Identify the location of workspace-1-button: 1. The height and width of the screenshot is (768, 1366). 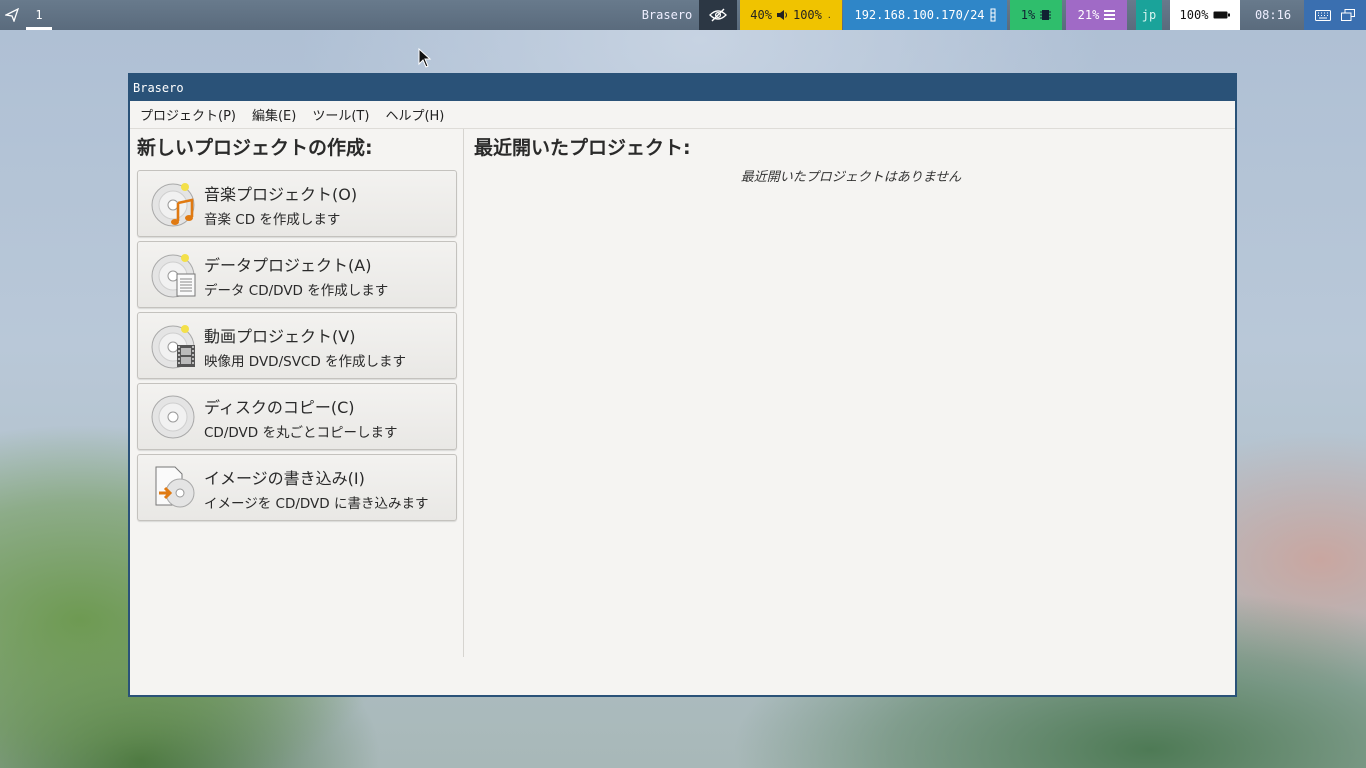
(39, 15).